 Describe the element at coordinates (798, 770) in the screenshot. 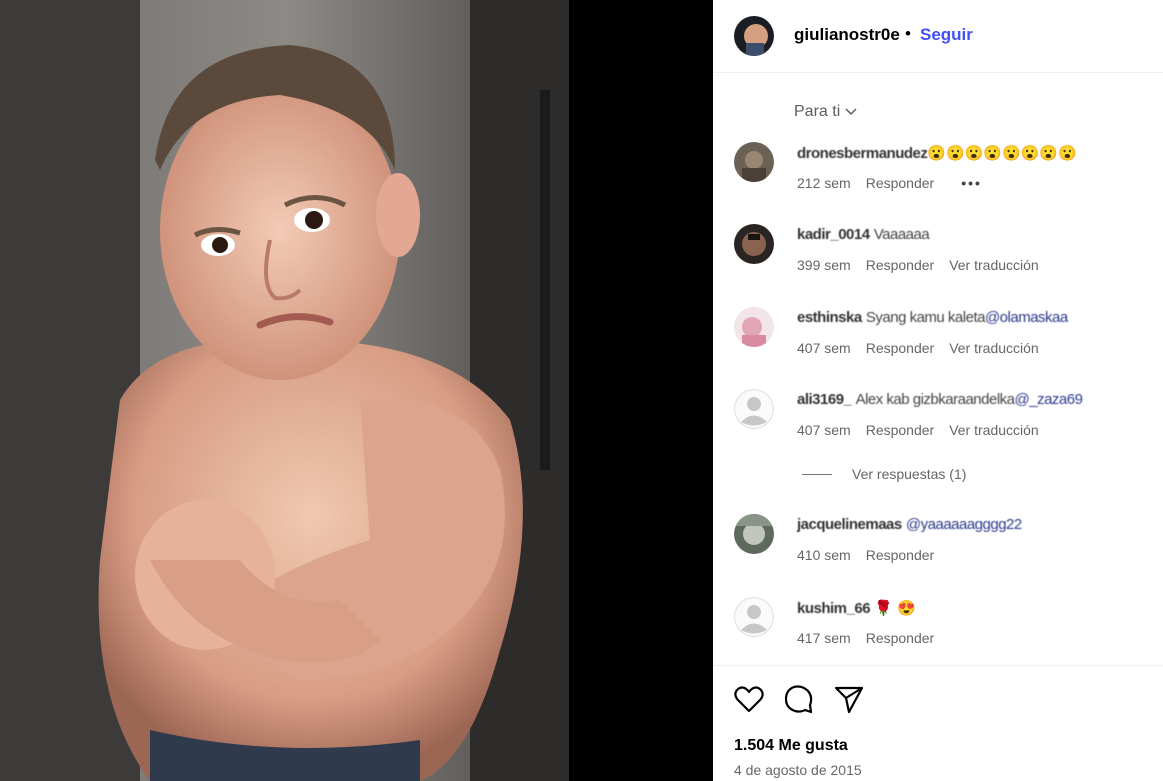

I see `post-date: 4 de agosto de 2015` at that location.